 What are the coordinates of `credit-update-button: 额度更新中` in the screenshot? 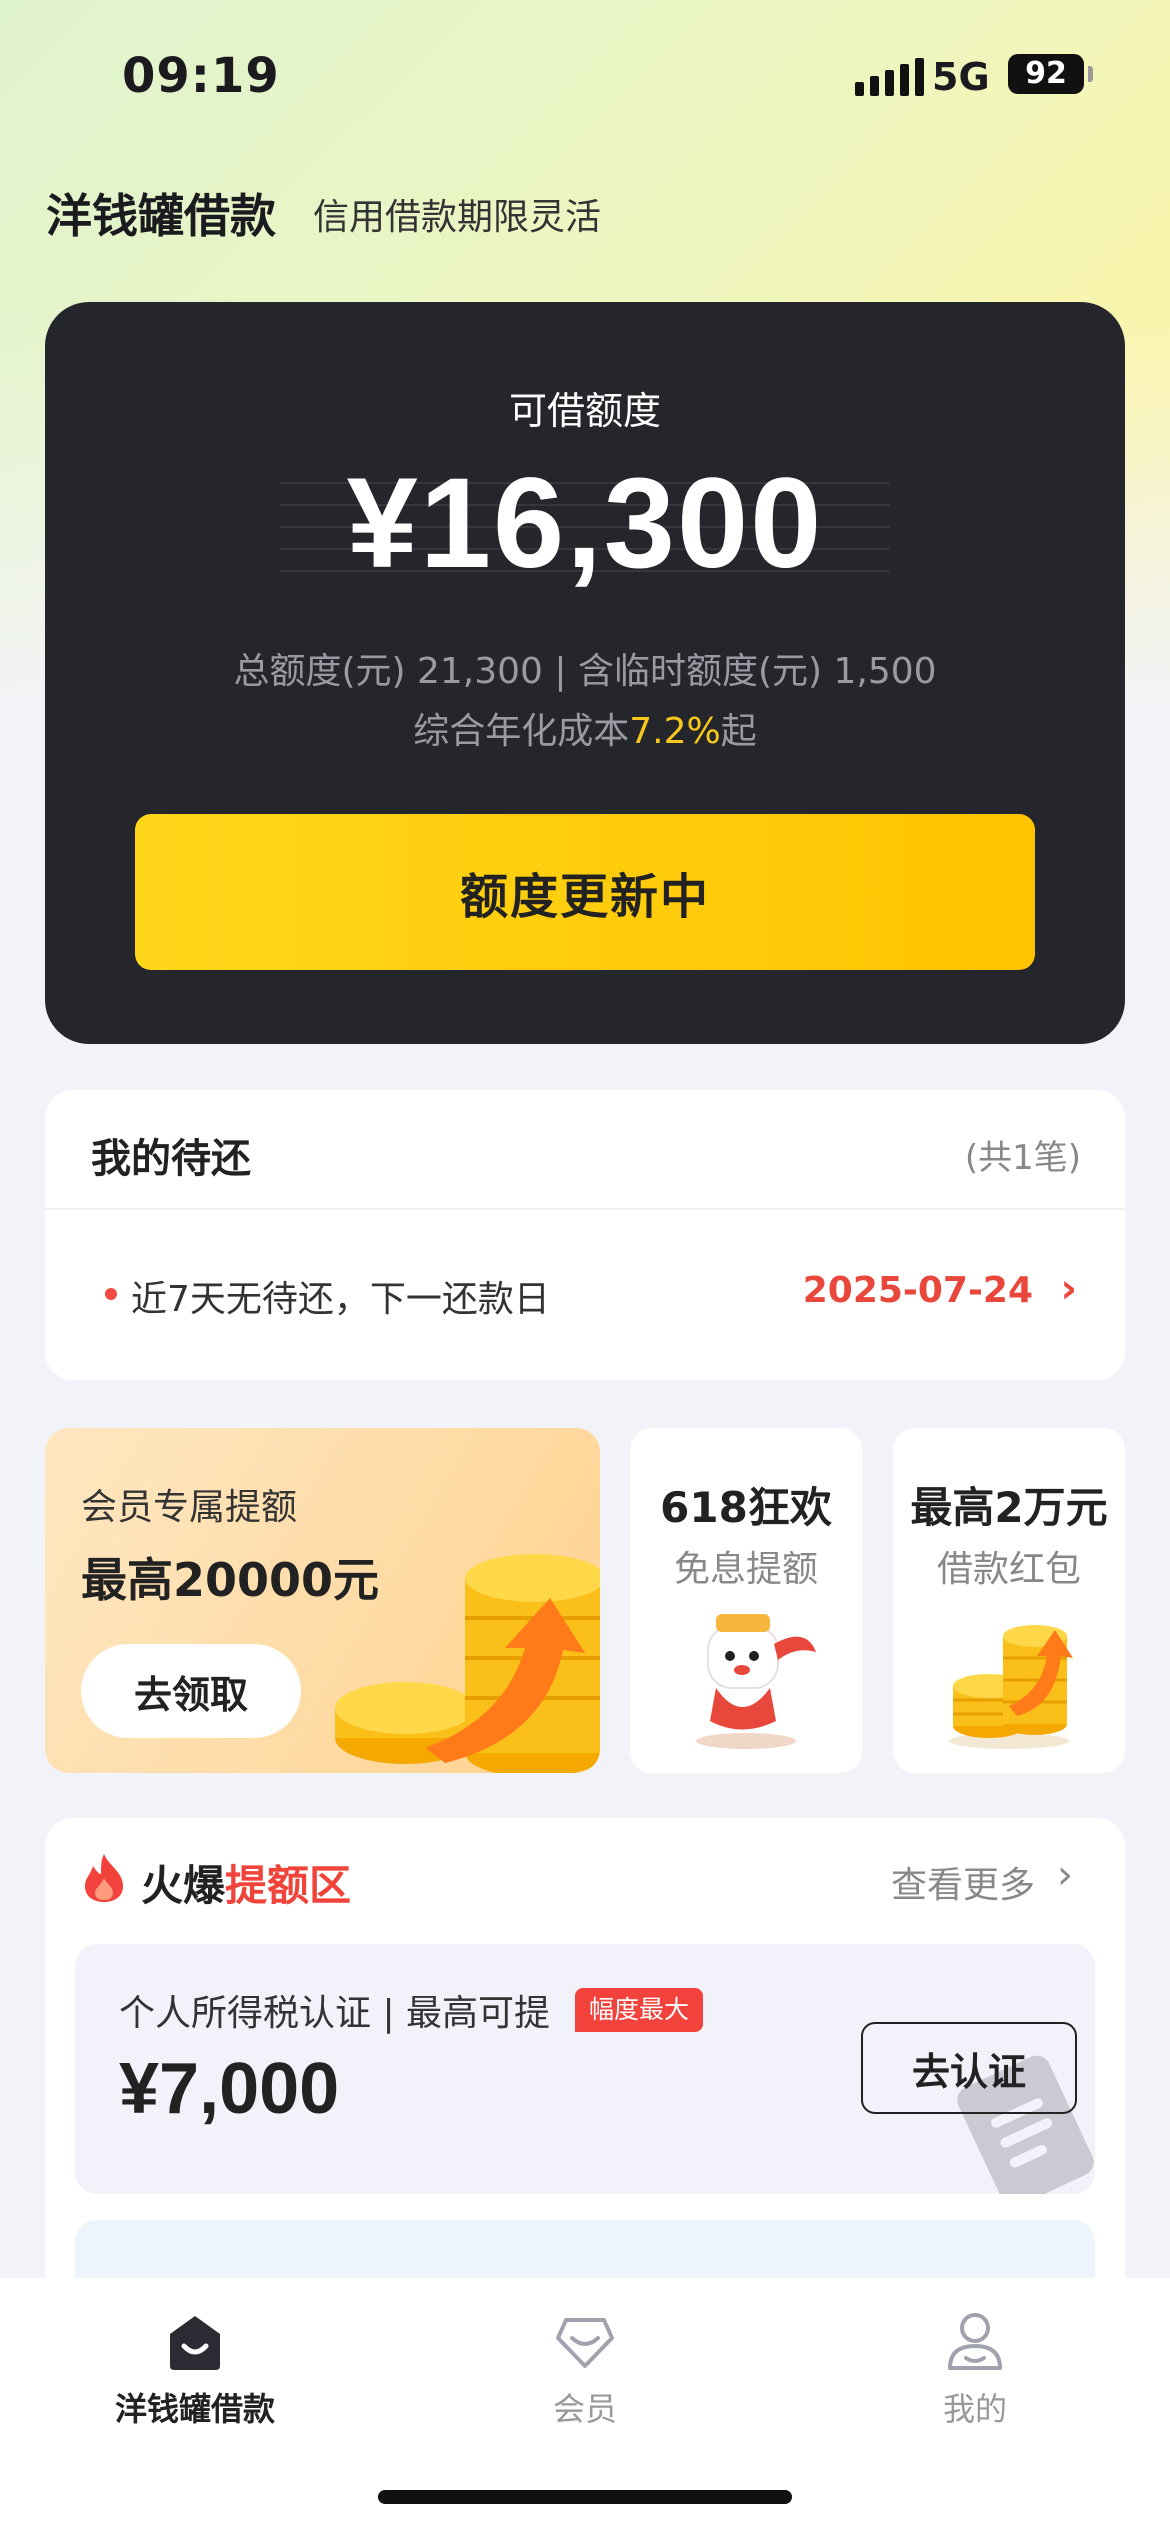 It's located at (585, 892).